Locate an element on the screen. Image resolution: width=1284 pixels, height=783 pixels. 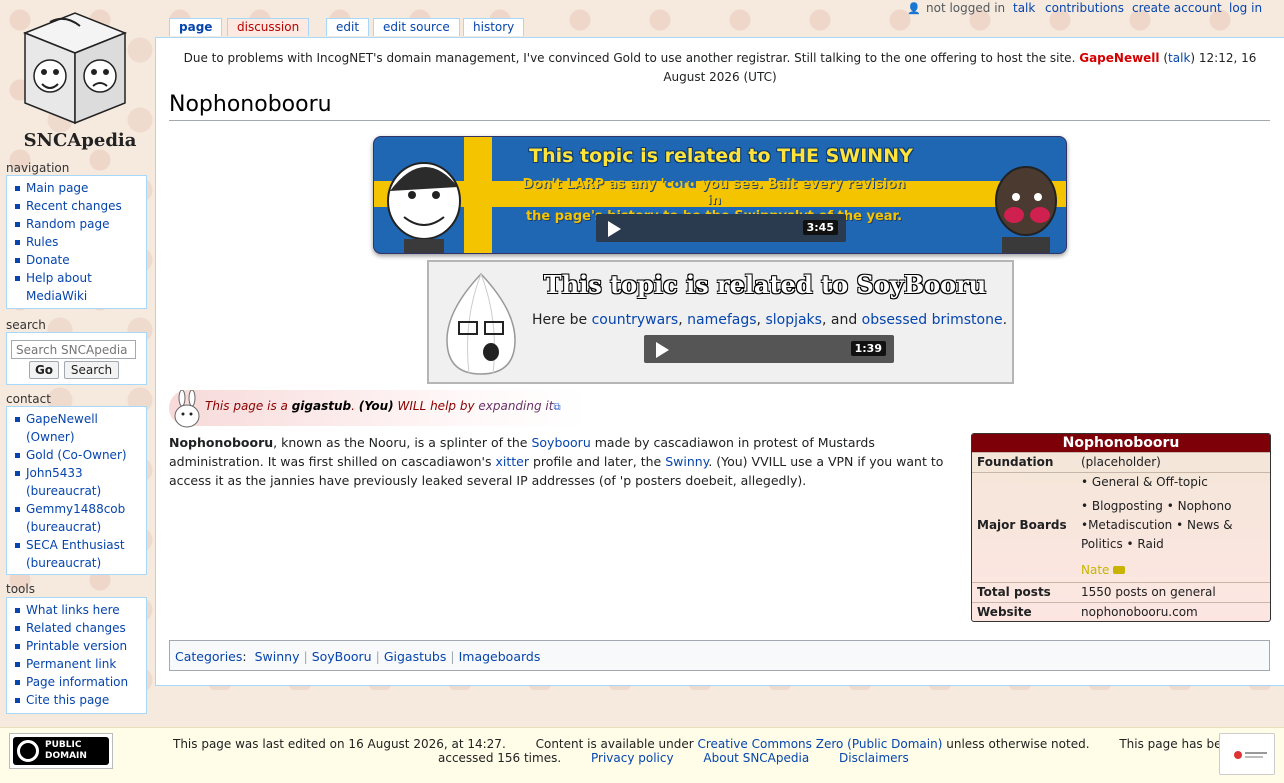
infobox-foundation-value: (placeholder) is located at coordinates (1121, 462).